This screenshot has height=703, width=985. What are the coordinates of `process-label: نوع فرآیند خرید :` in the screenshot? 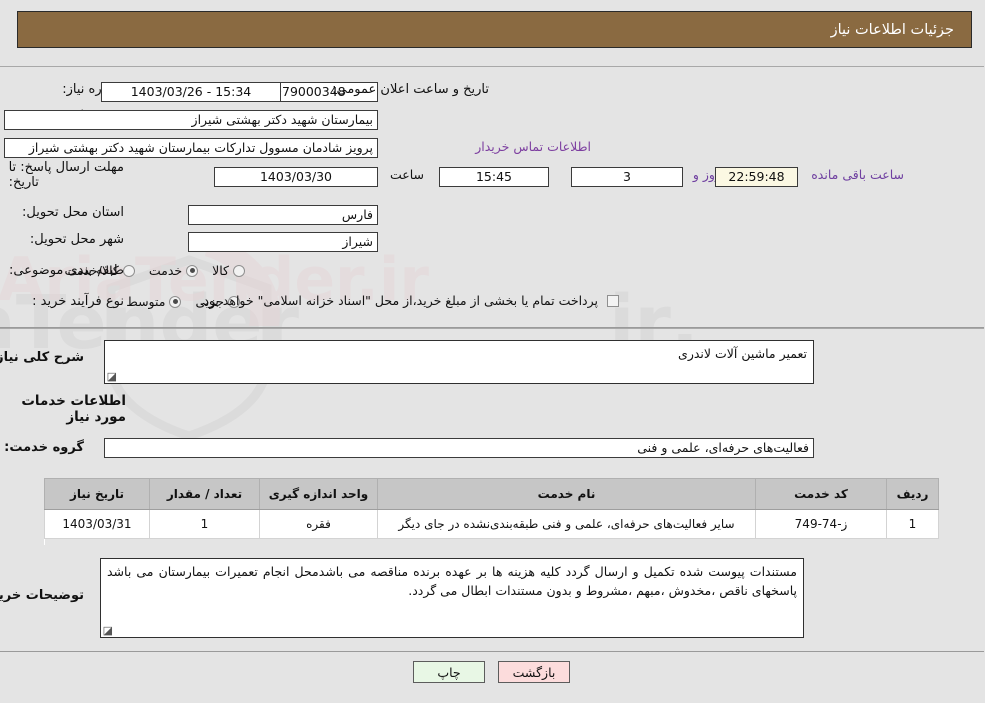 It's located at (79, 301).